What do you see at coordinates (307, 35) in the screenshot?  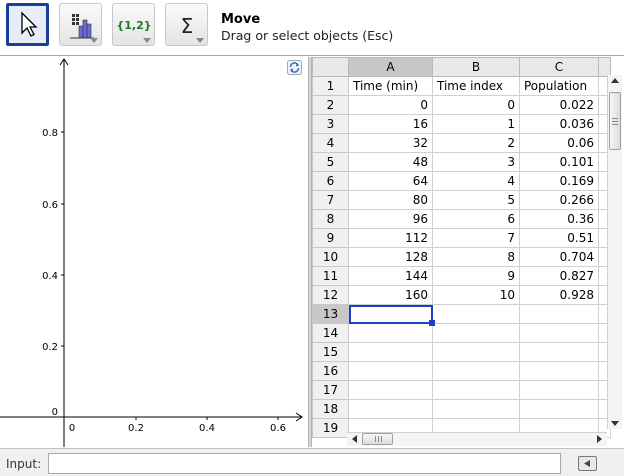 I see `tool-help-text: Drag or select objects (Esc)` at bounding box center [307, 35].